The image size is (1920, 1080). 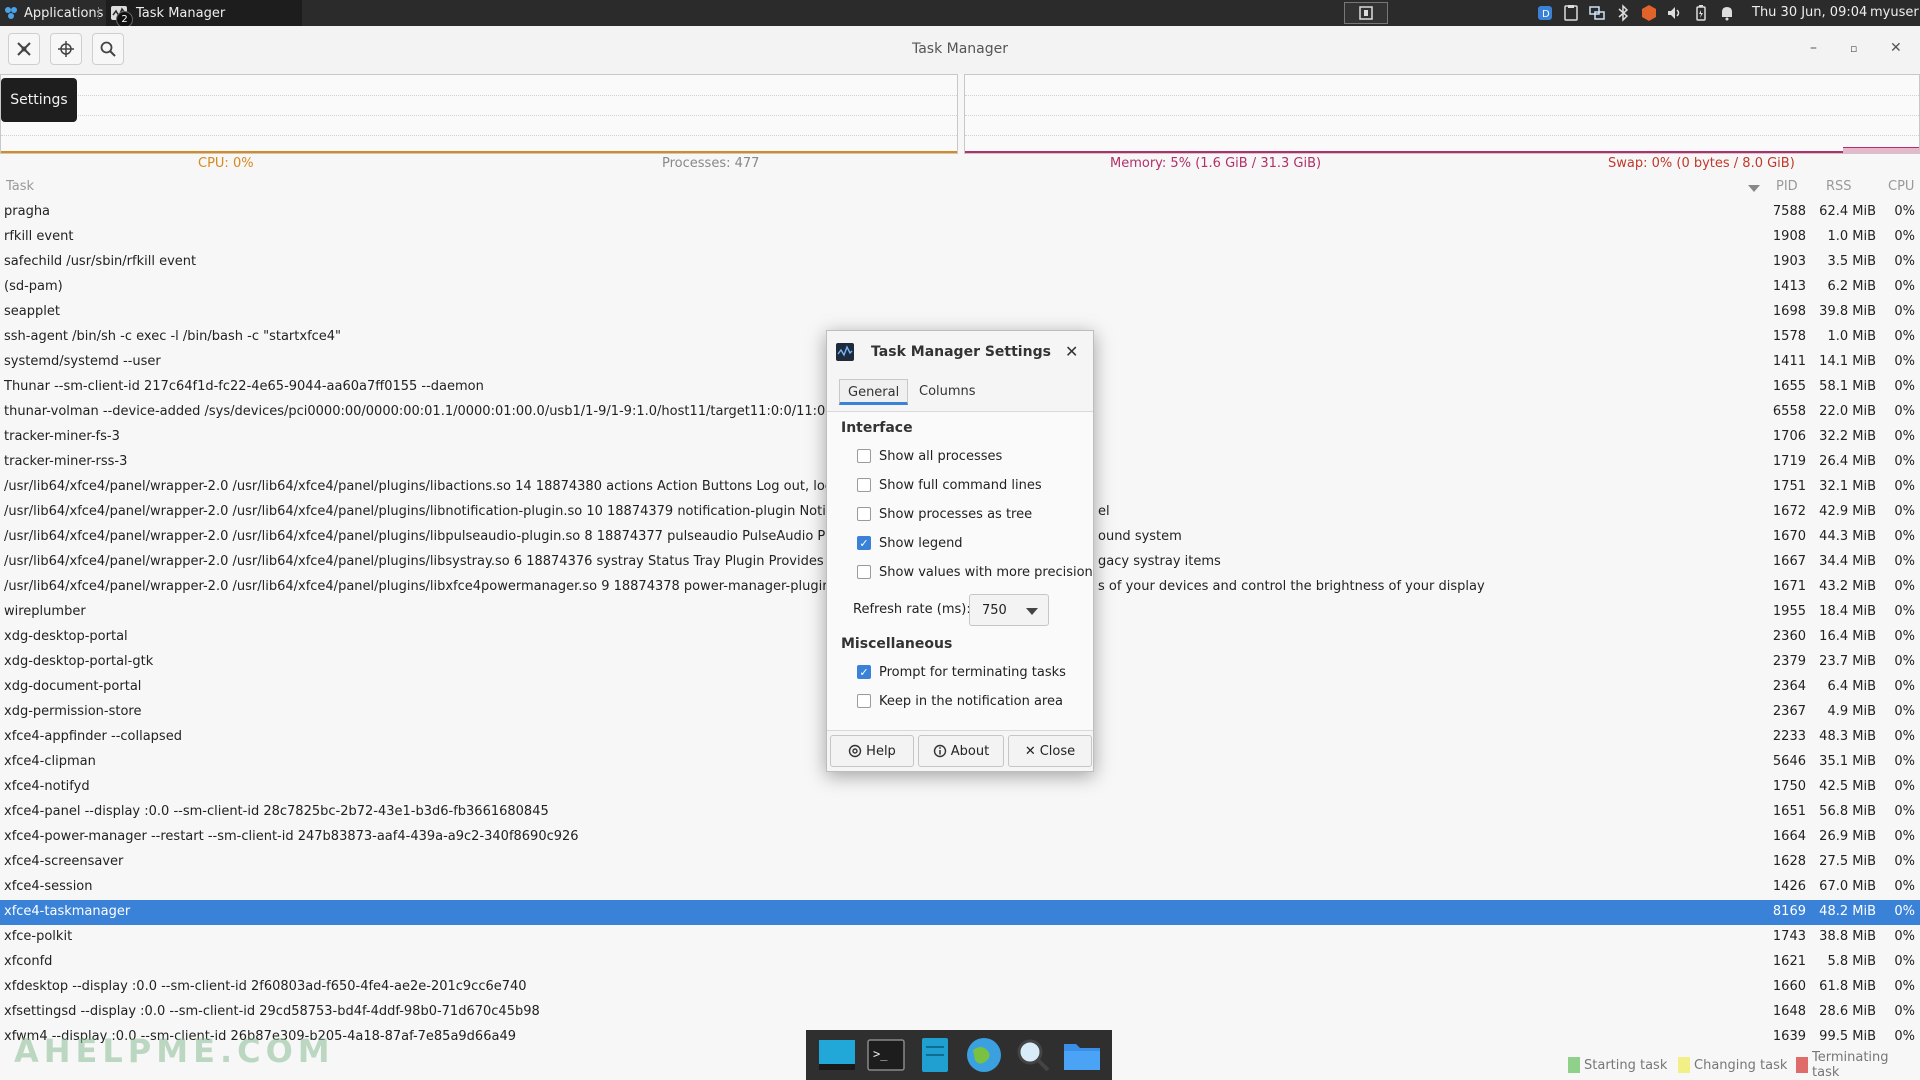 What do you see at coordinates (910, 543) in the screenshot?
I see `checkbox-option: ✓ Show legend` at bounding box center [910, 543].